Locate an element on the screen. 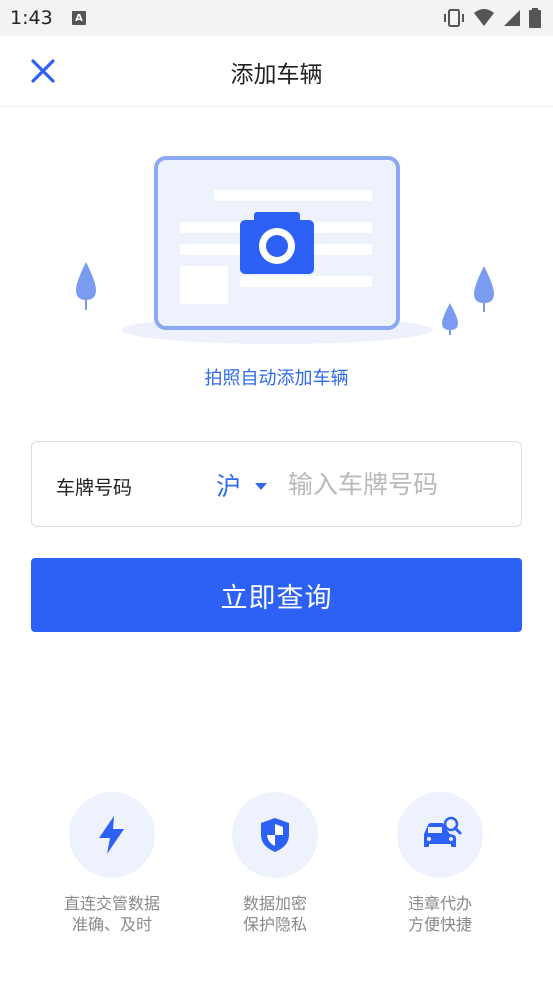  vibrate-icon is located at coordinates (454, 18).